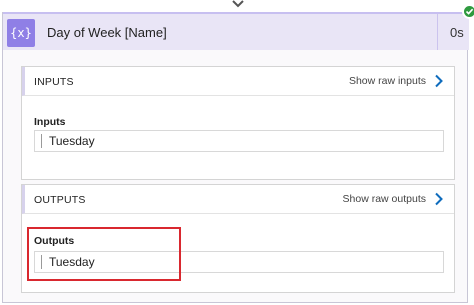 This screenshot has width=474, height=305. What do you see at coordinates (50, 122) in the screenshot?
I see `inputs-field-label: Inputs` at bounding box center [50, 122].